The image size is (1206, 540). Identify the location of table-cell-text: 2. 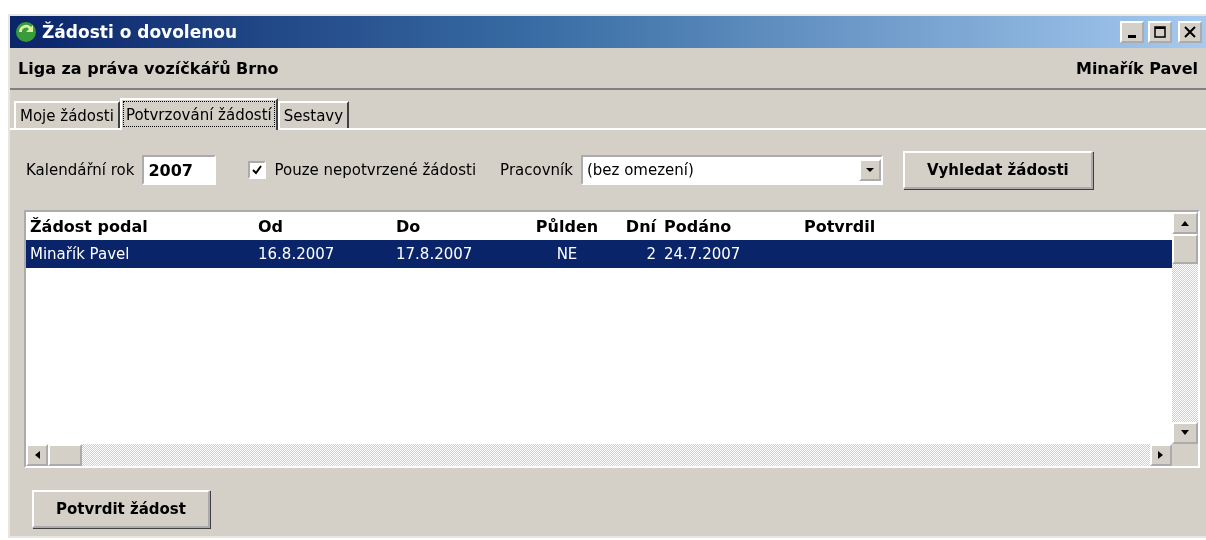
(651, 254).